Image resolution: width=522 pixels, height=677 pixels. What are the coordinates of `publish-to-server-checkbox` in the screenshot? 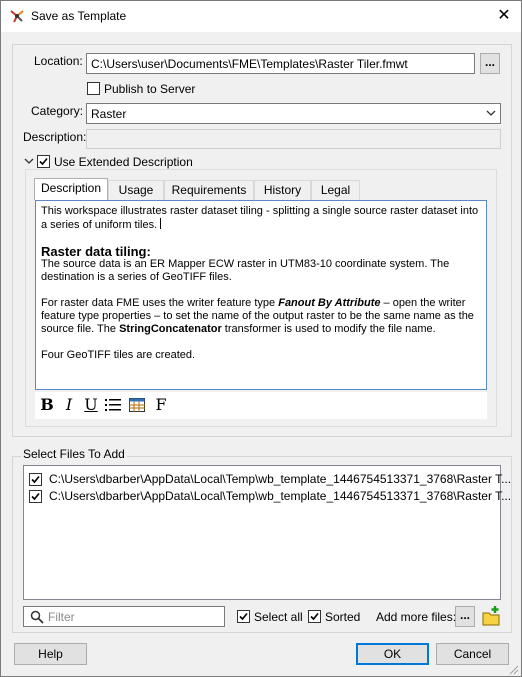 It's located at (93, 88).